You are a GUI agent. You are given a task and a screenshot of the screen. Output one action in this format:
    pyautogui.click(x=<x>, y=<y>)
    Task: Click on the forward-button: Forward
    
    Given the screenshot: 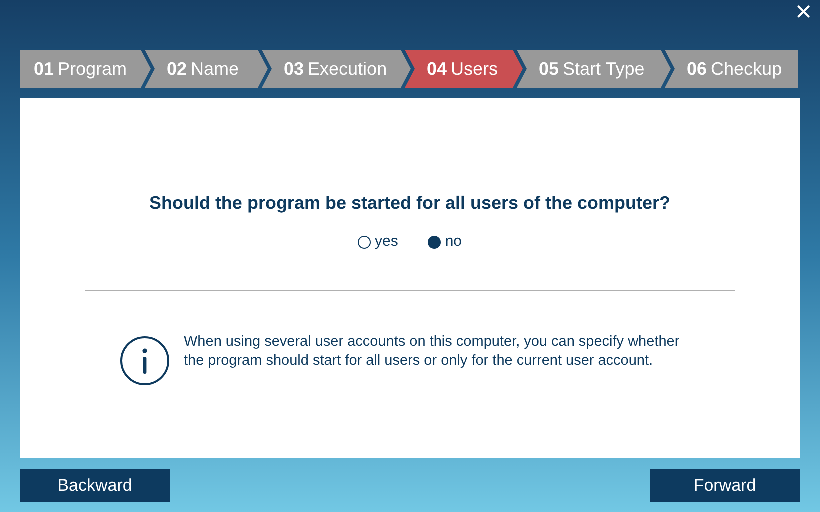 What is the action you would take?
    pyautogui.click(x=725, y=485)
    